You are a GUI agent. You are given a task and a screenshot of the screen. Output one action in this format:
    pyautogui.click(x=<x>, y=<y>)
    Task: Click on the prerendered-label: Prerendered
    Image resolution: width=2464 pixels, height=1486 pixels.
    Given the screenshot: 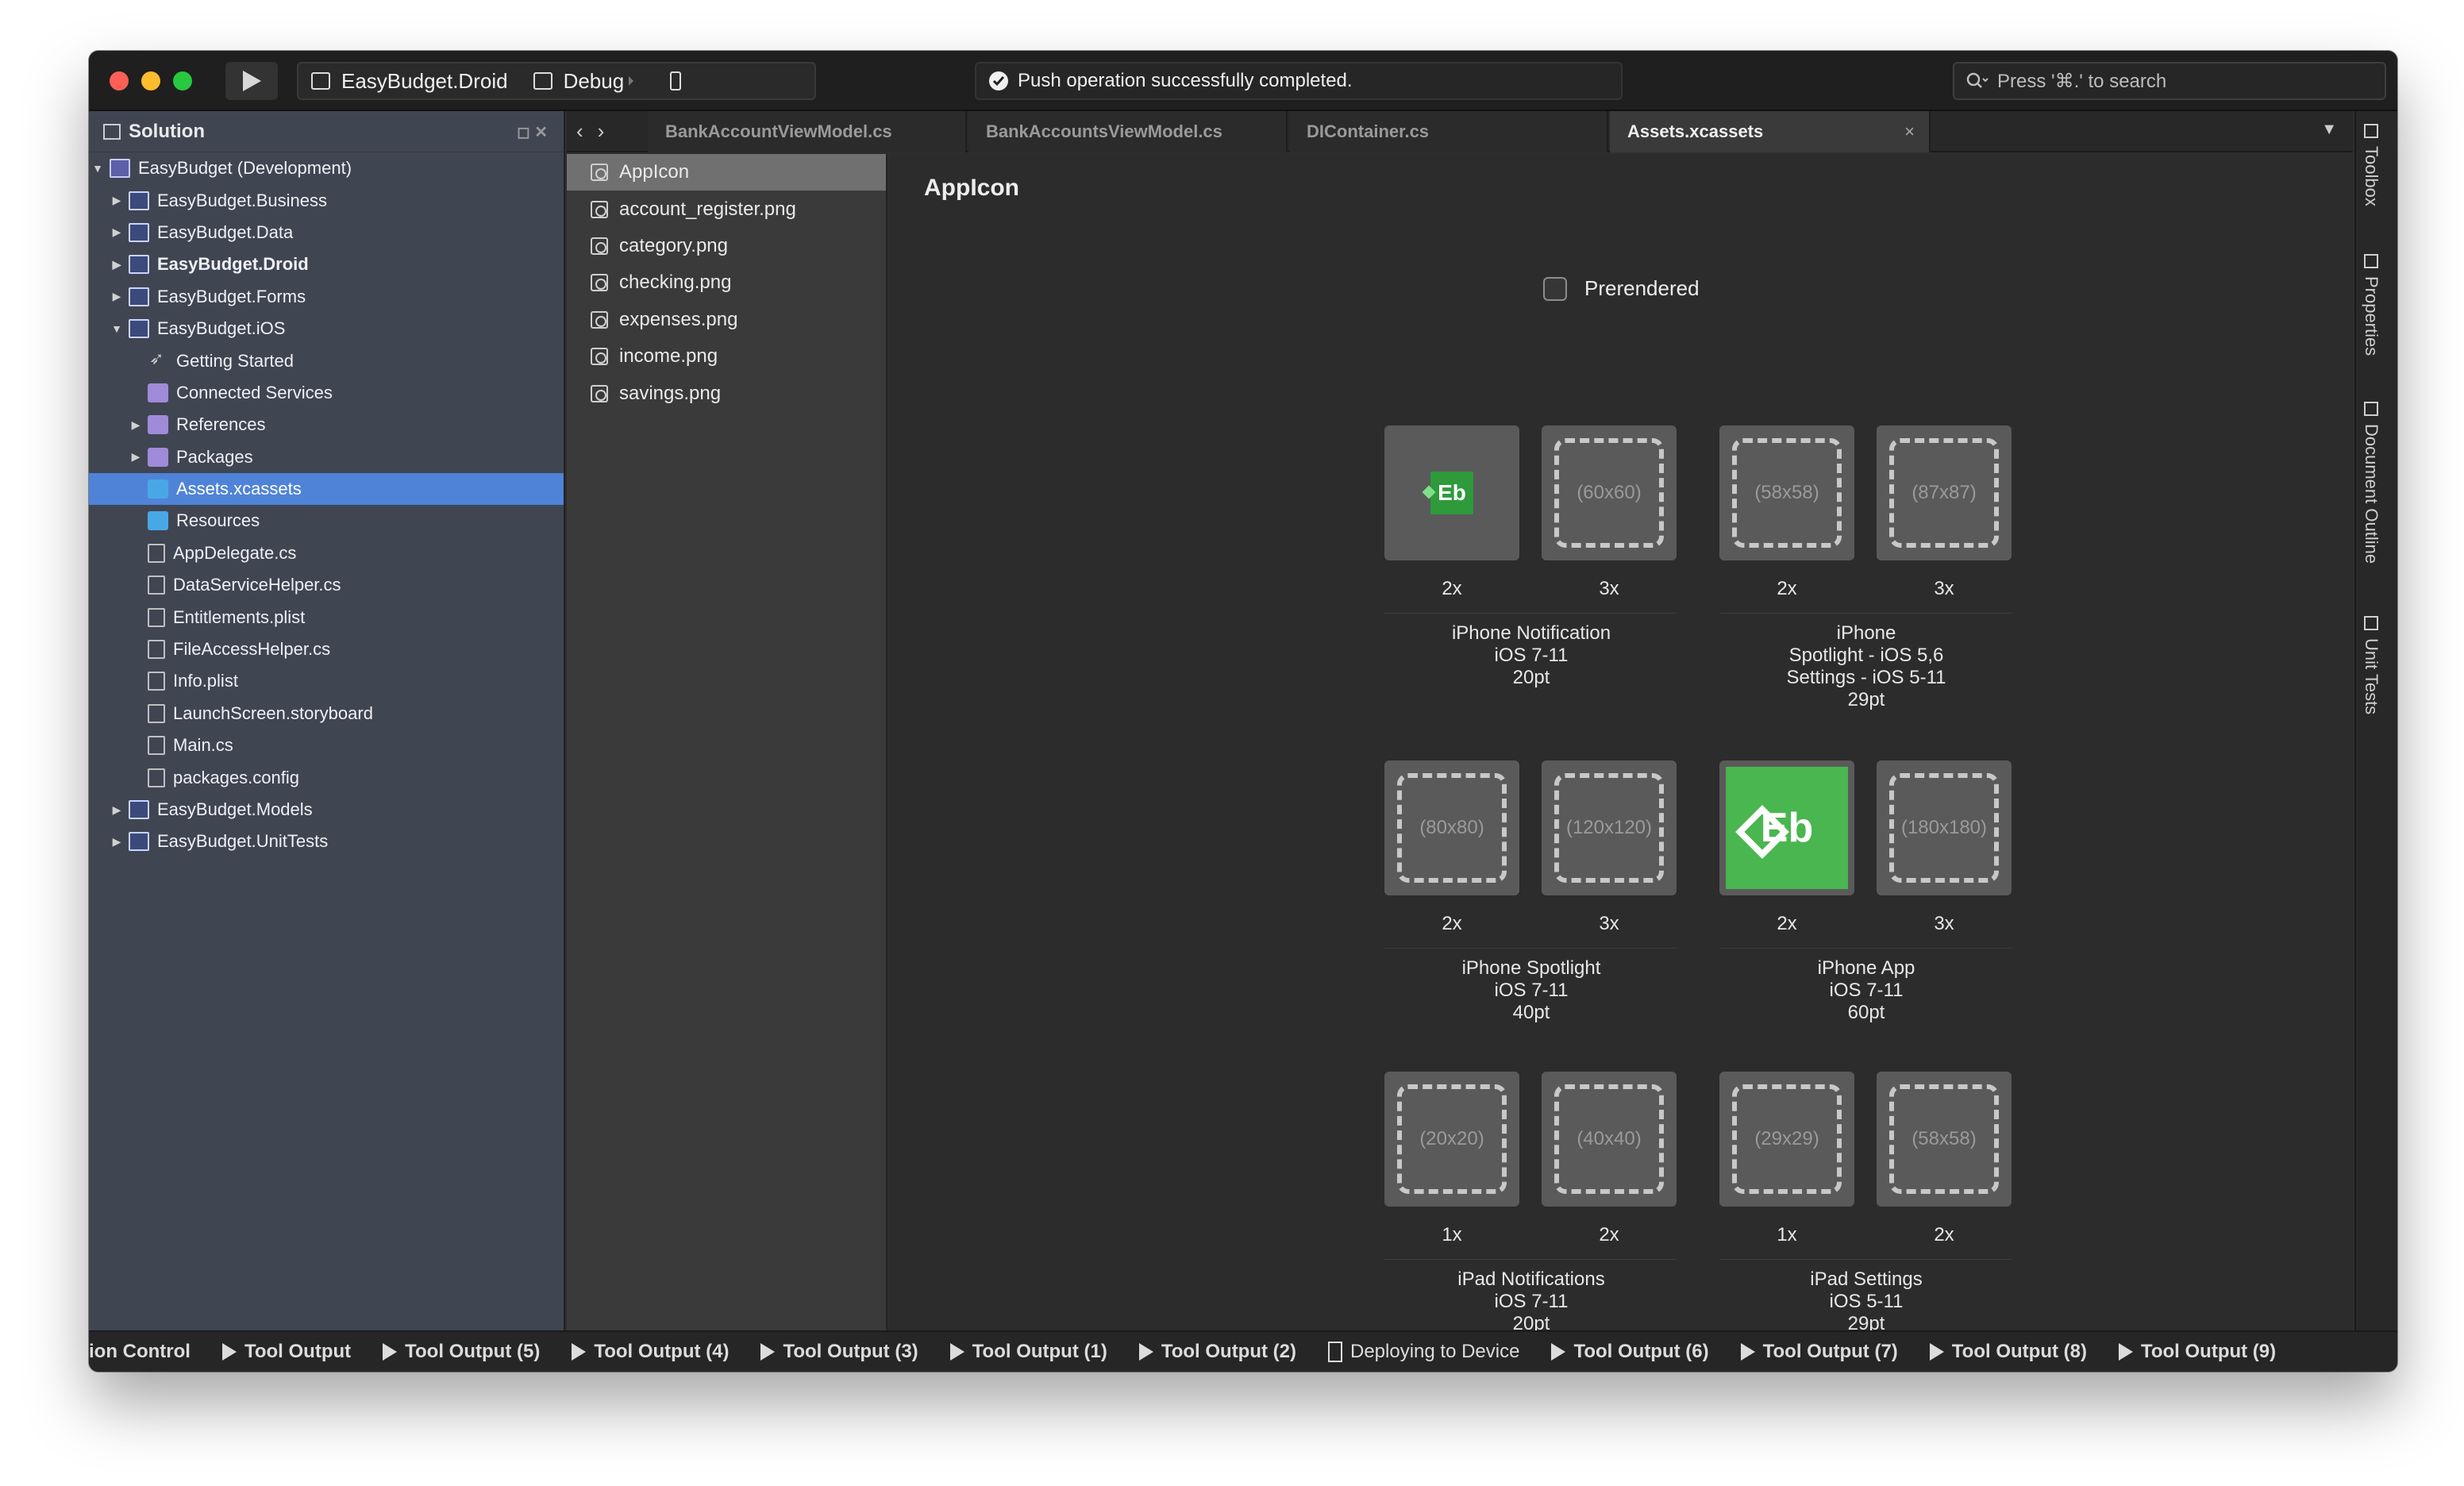 What is the action you would take?
    pyautogui.click(x=1642, y=288)
    